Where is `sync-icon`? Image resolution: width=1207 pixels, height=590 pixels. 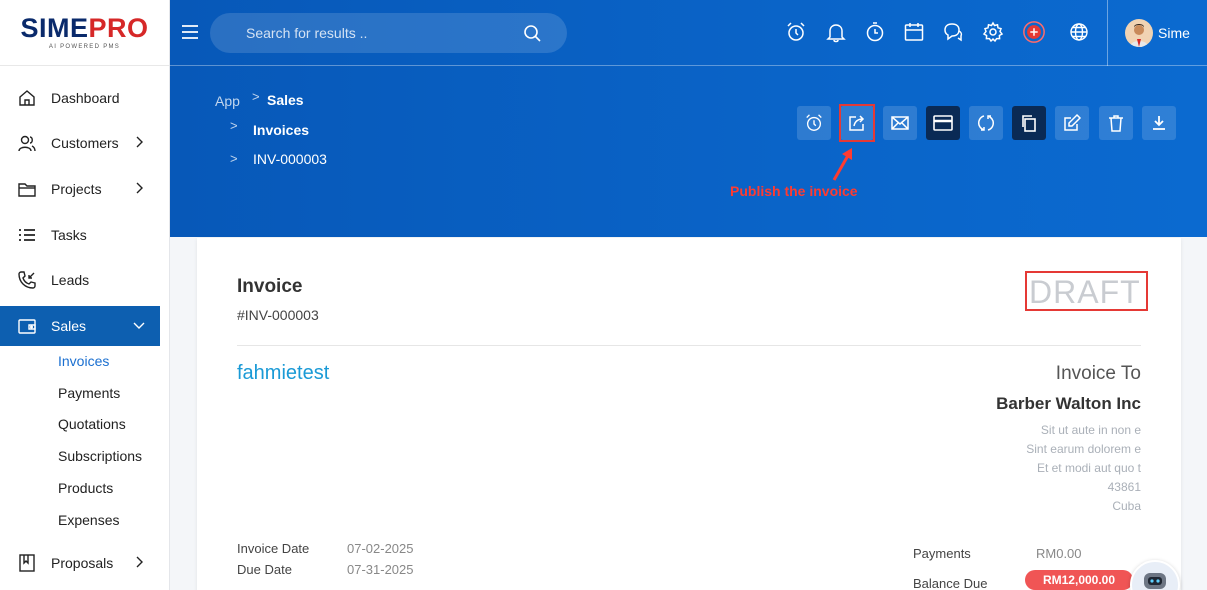 sync-icon is located at coordinates (986, 123).